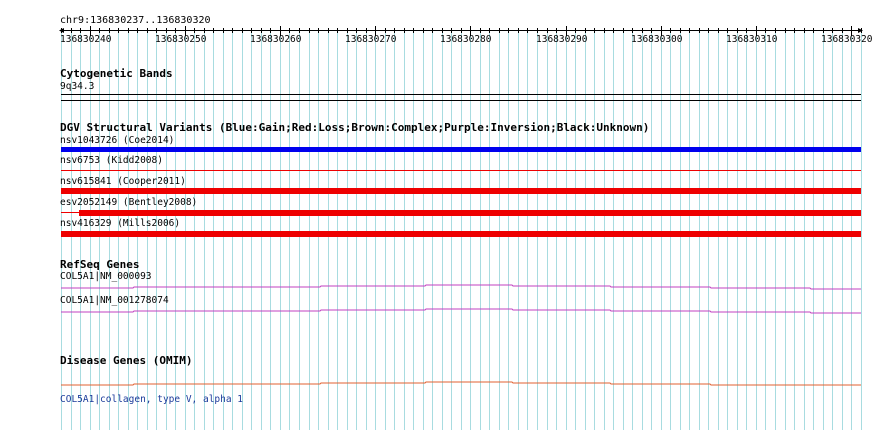  What do you see at coordinates (371, 39) in the screenshot?
I see `ruler-tick-label: 136830270` at bounding box center [371, 39].